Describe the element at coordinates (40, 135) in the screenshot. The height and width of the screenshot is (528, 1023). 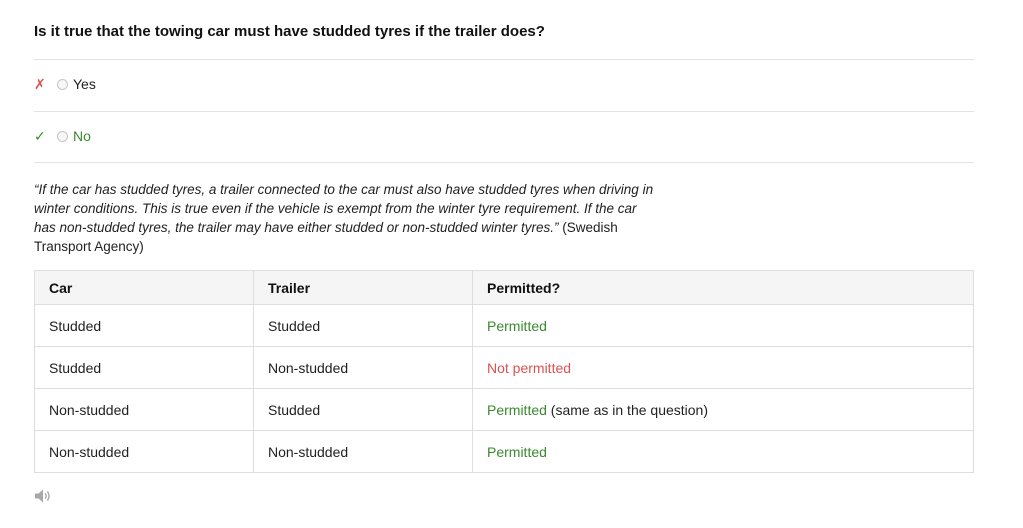
I see `correct-mark-icon: ✓` at that location.